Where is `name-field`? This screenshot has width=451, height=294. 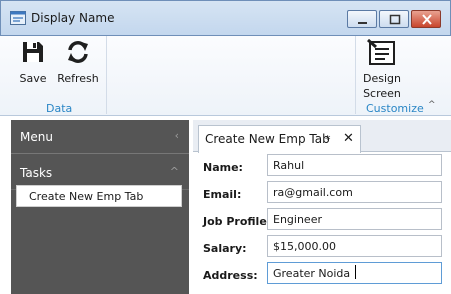
name-field is located at coordinates (354, 165).